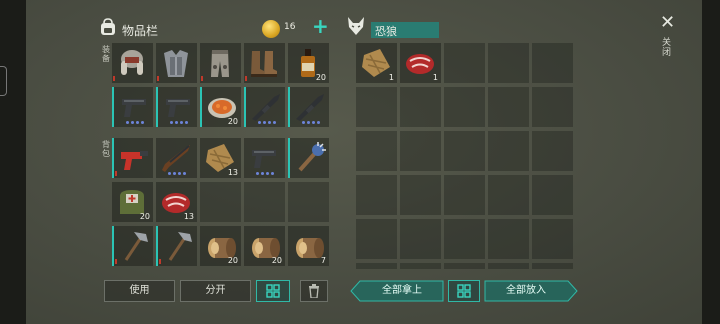 The height and width of the screenshot is (324, 720). I want to click on loot-sort-button, so click(464, 291).